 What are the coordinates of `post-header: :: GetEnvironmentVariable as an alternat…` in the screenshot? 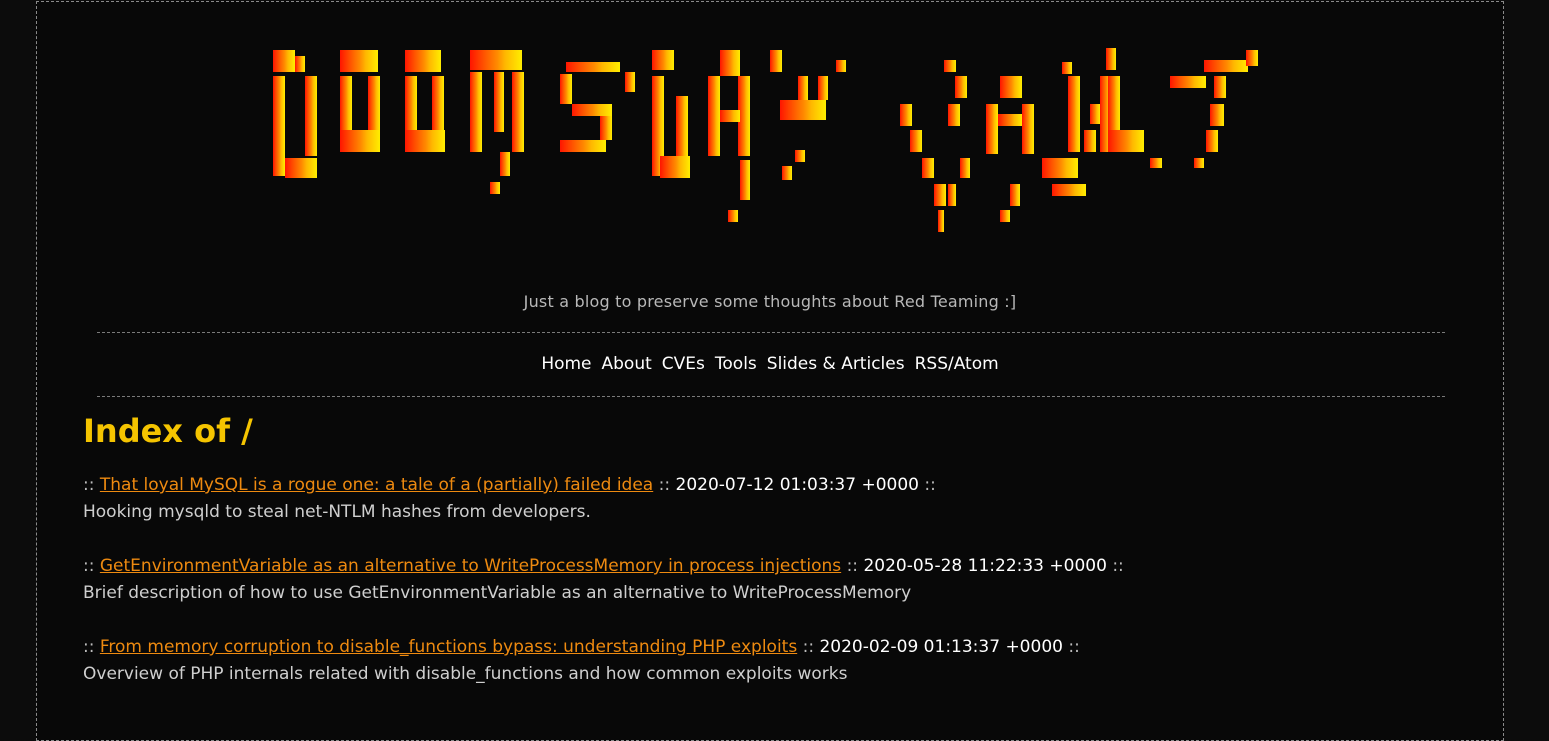 It's located at (783, 566).